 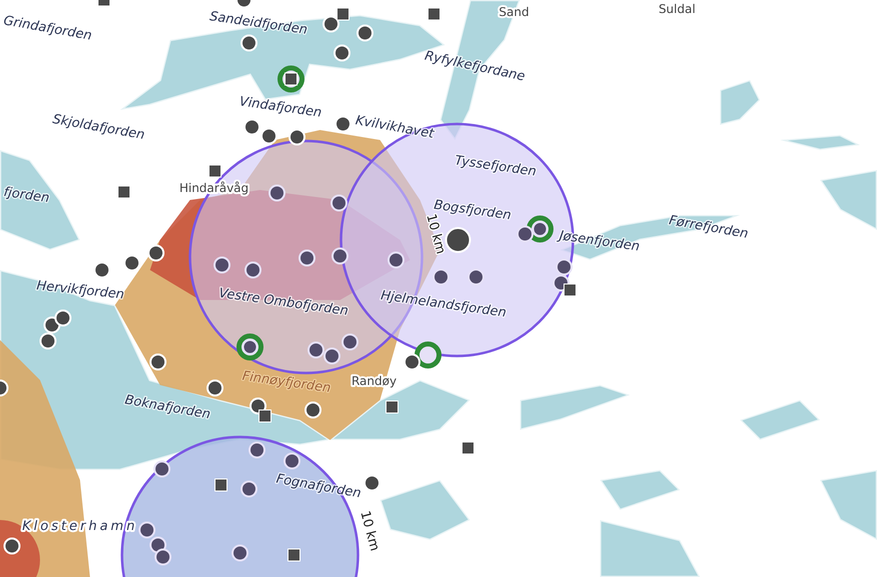 What do you see at coordinates (677, 9) in the screenshot?
I see `place-label: Suldal` at bounding box center [677, 9].